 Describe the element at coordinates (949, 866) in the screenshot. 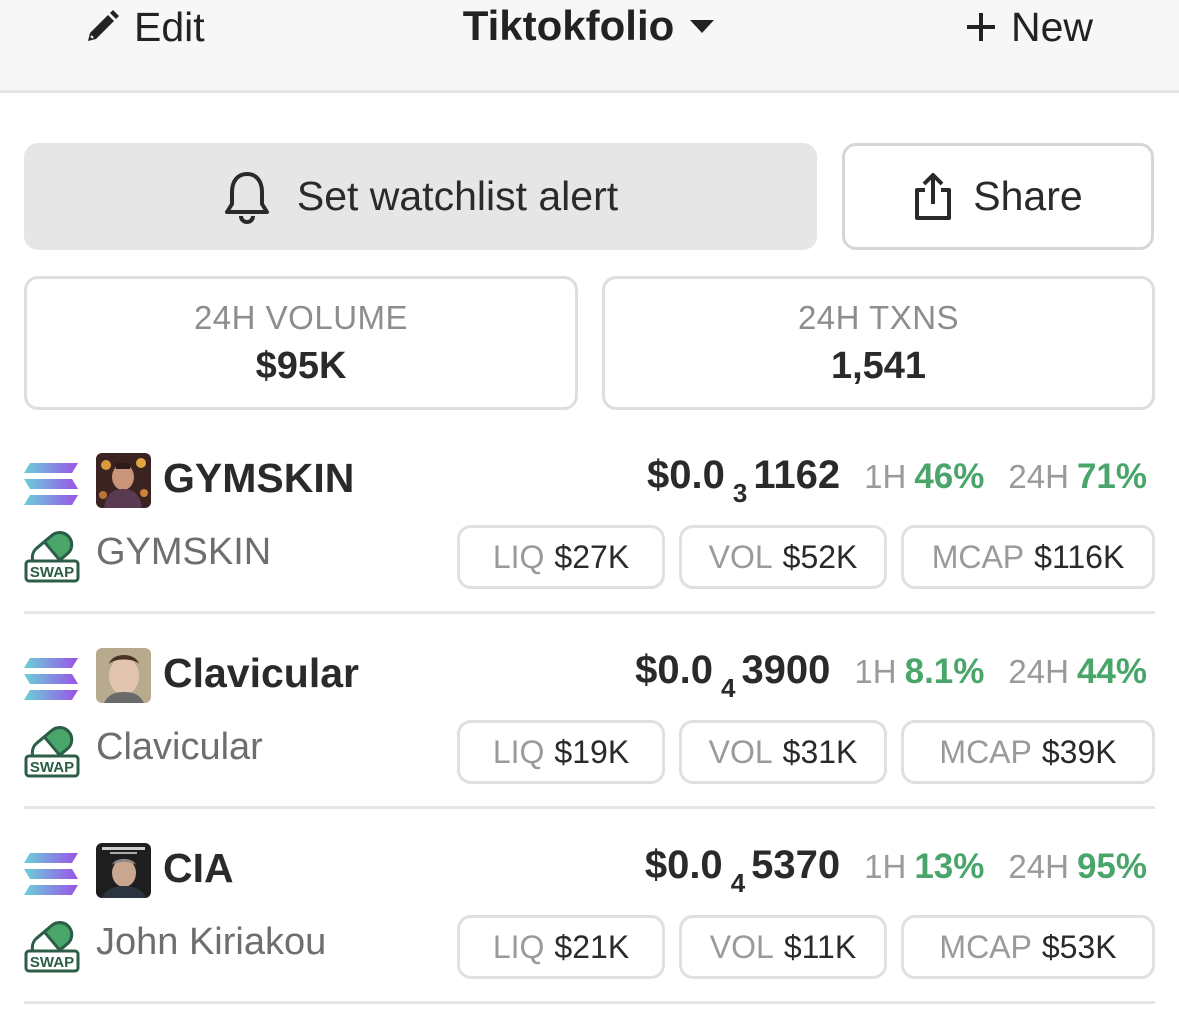

I see `change-1h-value: 13%` at that location.